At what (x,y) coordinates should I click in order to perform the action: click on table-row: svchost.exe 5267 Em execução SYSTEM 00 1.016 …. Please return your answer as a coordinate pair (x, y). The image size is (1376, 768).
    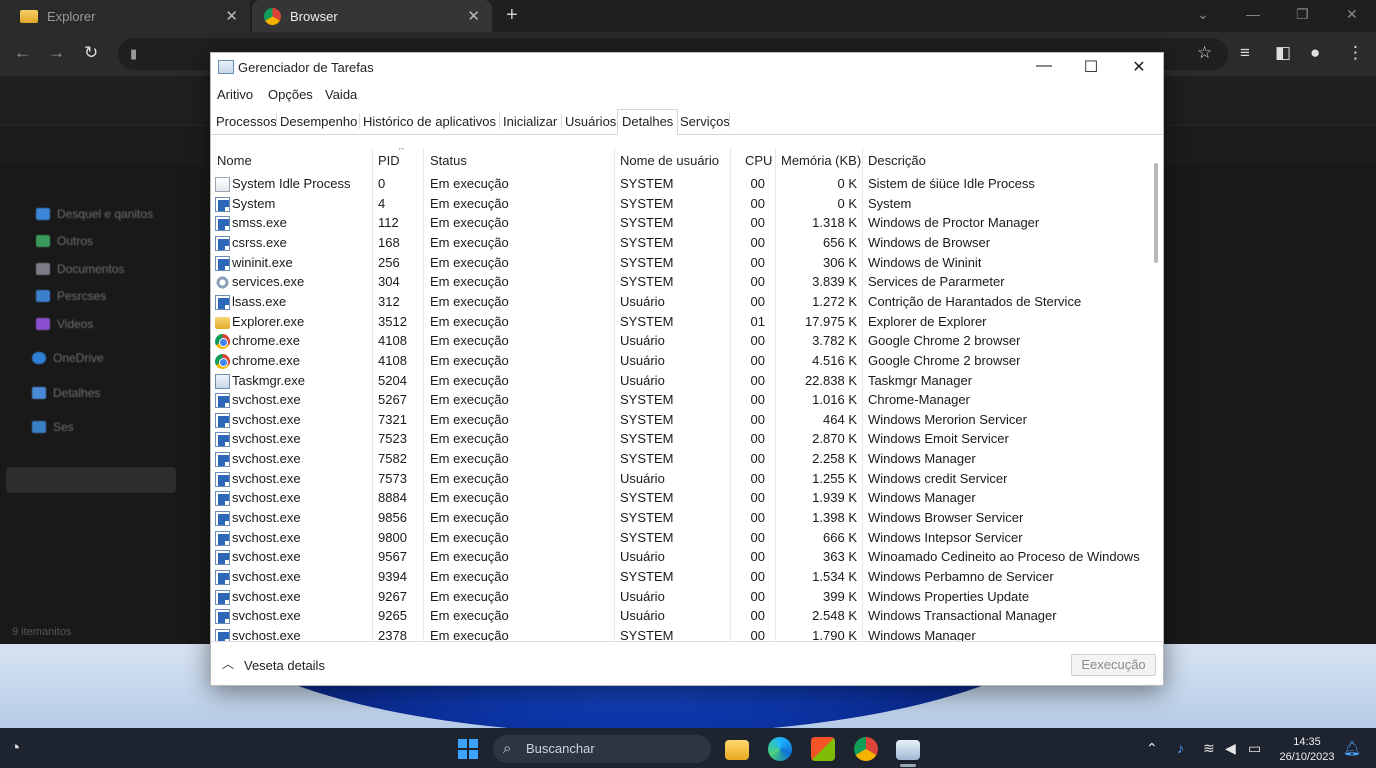
    Looking at the image, I should click on (681, 400).